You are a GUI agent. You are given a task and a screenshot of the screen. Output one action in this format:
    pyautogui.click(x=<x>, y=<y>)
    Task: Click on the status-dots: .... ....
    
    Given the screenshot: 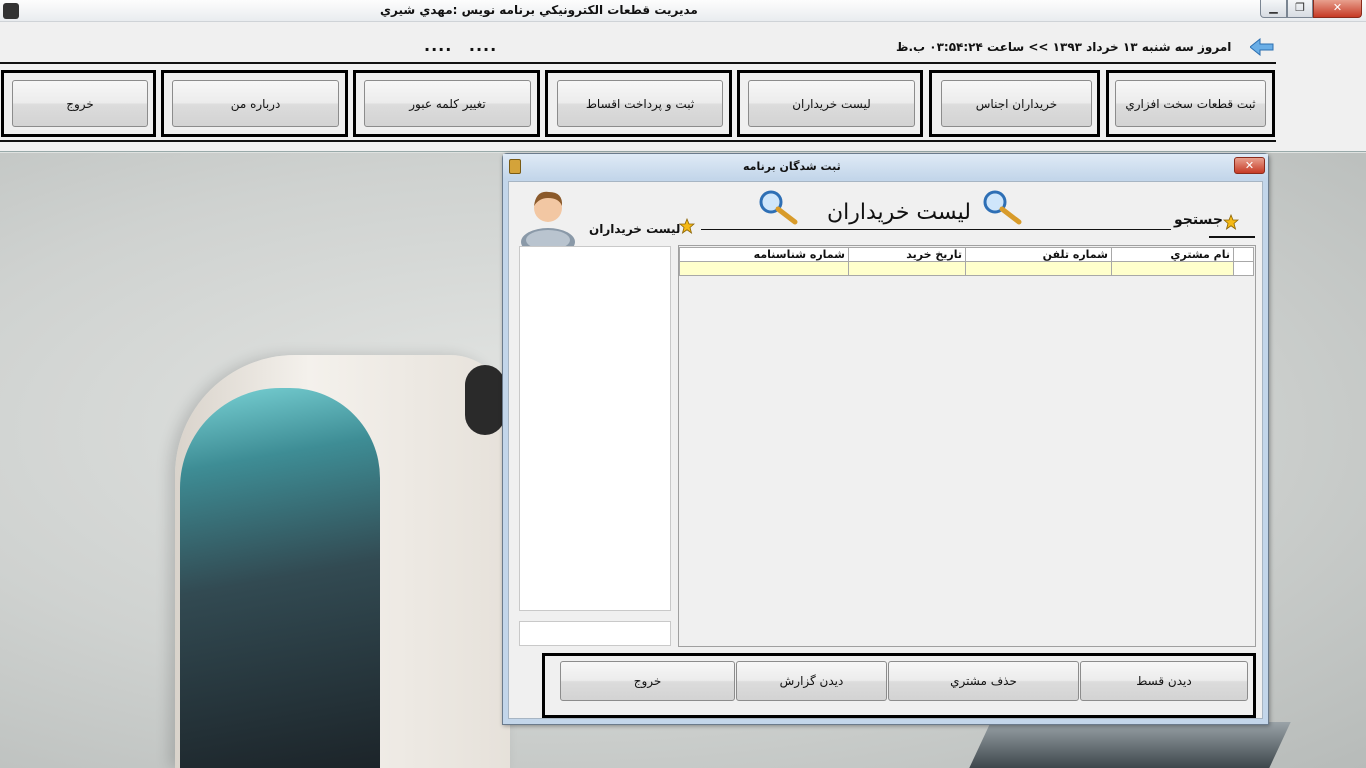 What is the action you would take?
    pyautogui.click(x=461, y=45)
    